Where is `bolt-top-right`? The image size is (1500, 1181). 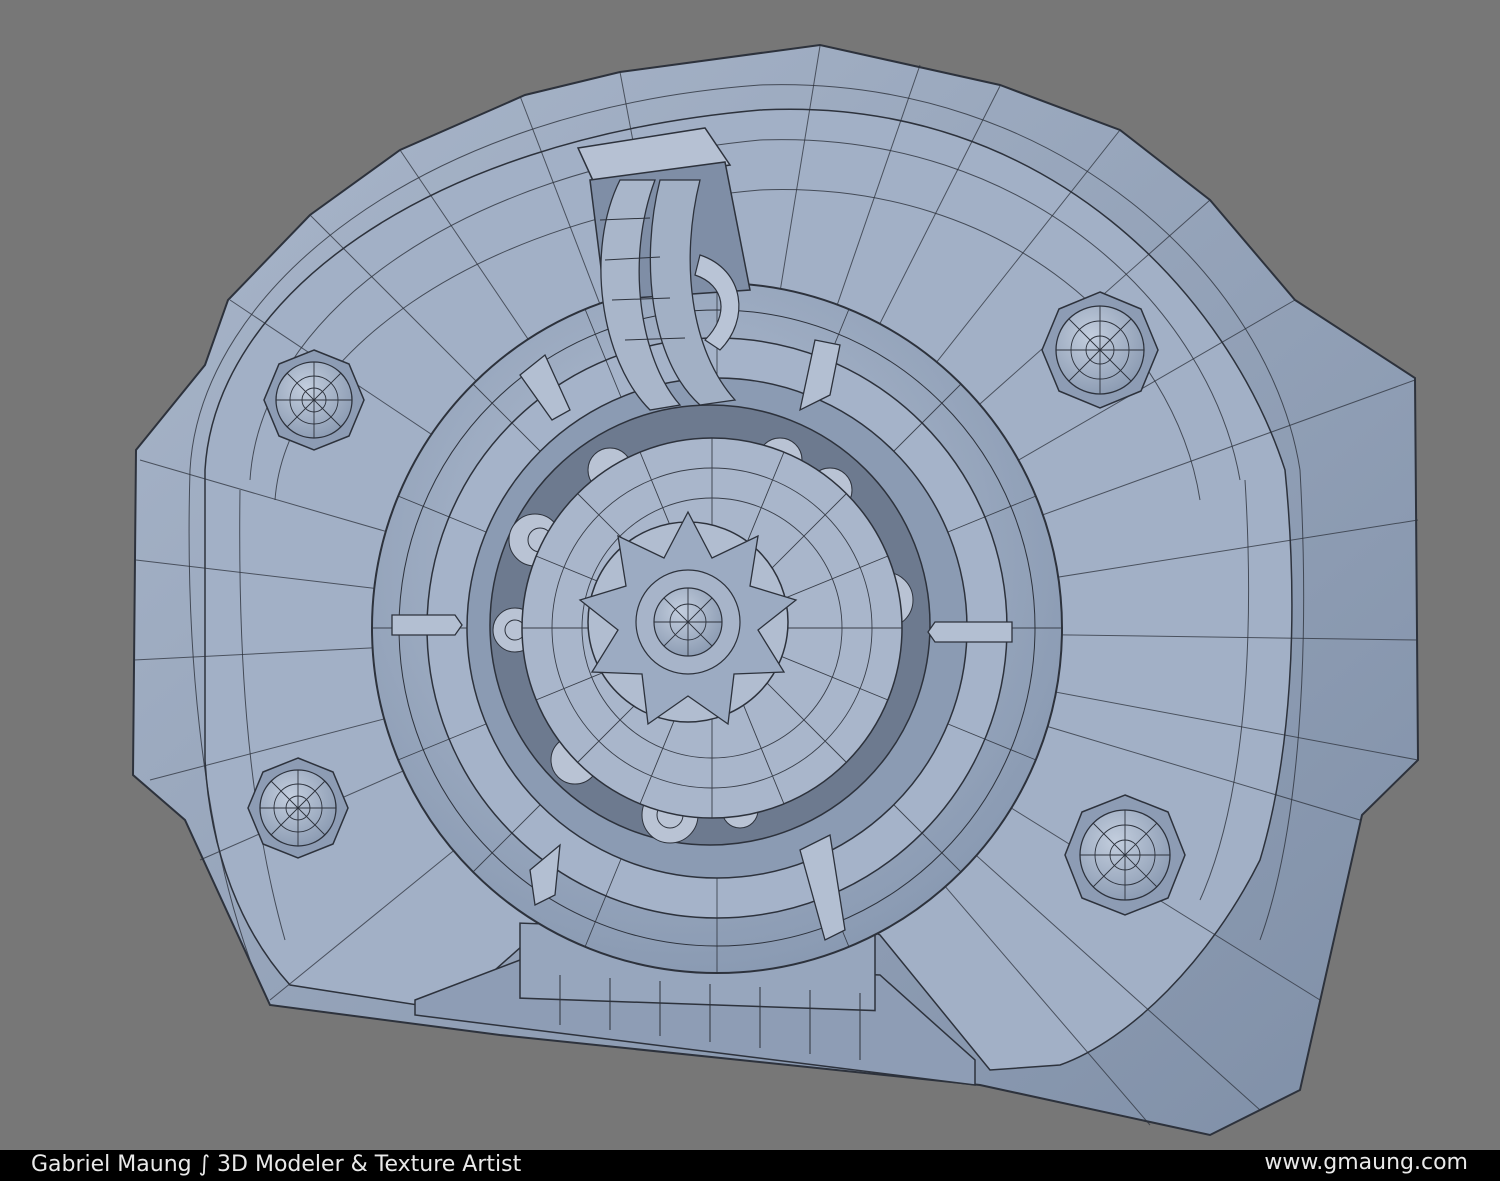 bolt-top-right is located at coordinates (1100, 350).